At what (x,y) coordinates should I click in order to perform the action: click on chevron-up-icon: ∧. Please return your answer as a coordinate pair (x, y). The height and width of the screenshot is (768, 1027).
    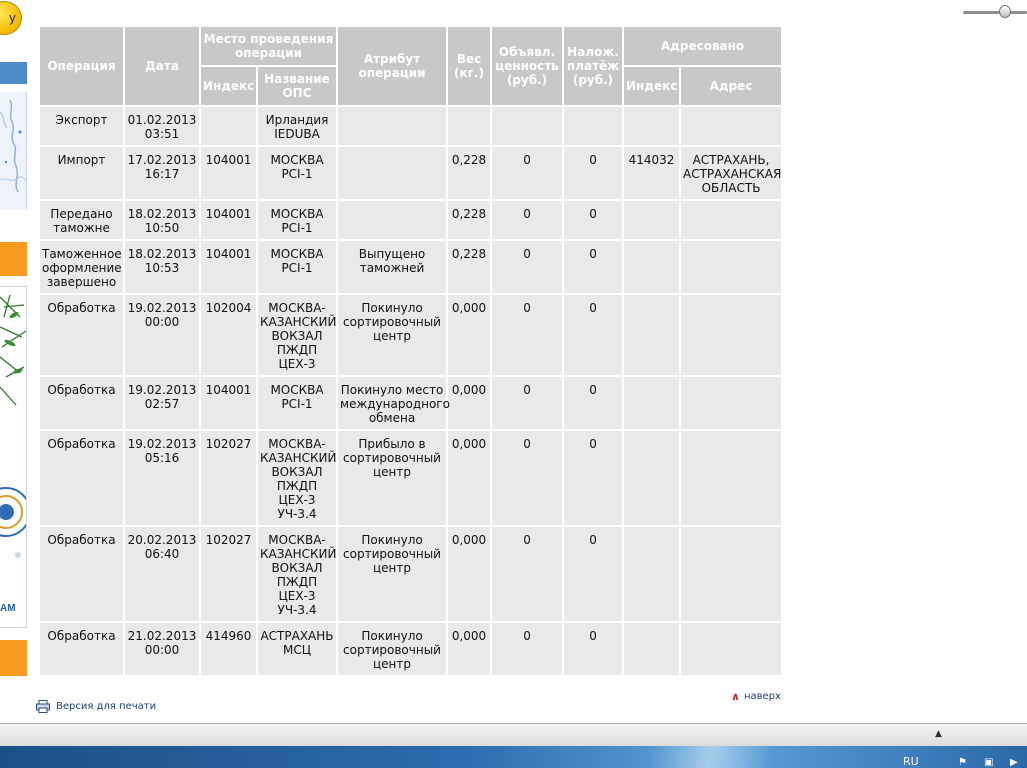
    Looking at the image, I should click on (735, 696).